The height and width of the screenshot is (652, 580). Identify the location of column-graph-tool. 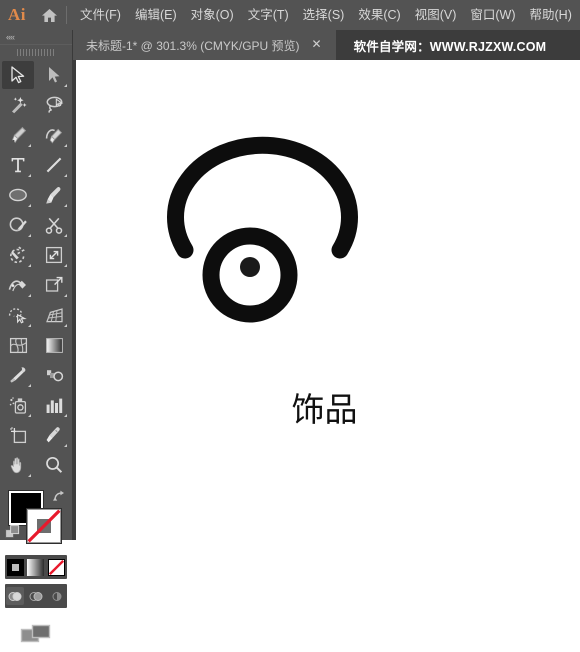
(54, 405).